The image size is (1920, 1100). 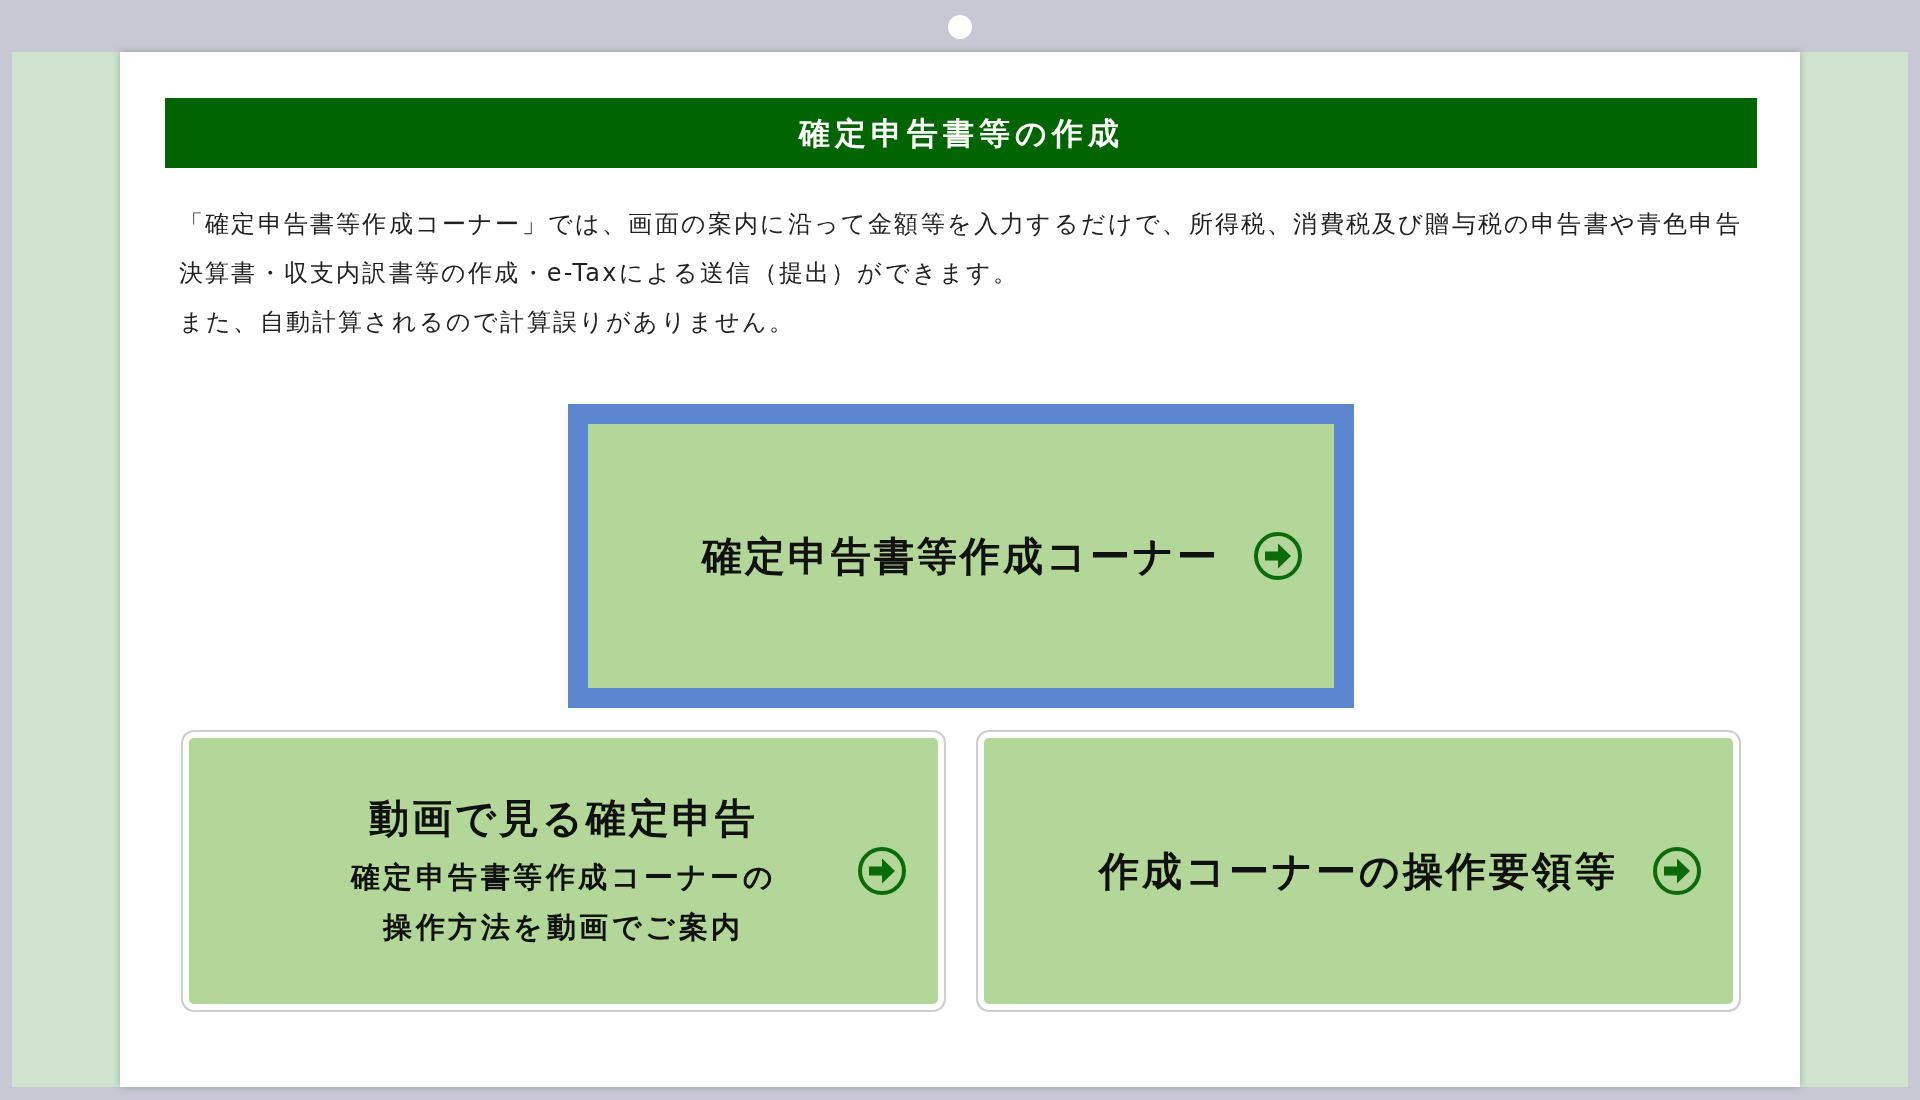 I want to click on section-header: 確定申告書等の作成, so click(x=961, y=133).